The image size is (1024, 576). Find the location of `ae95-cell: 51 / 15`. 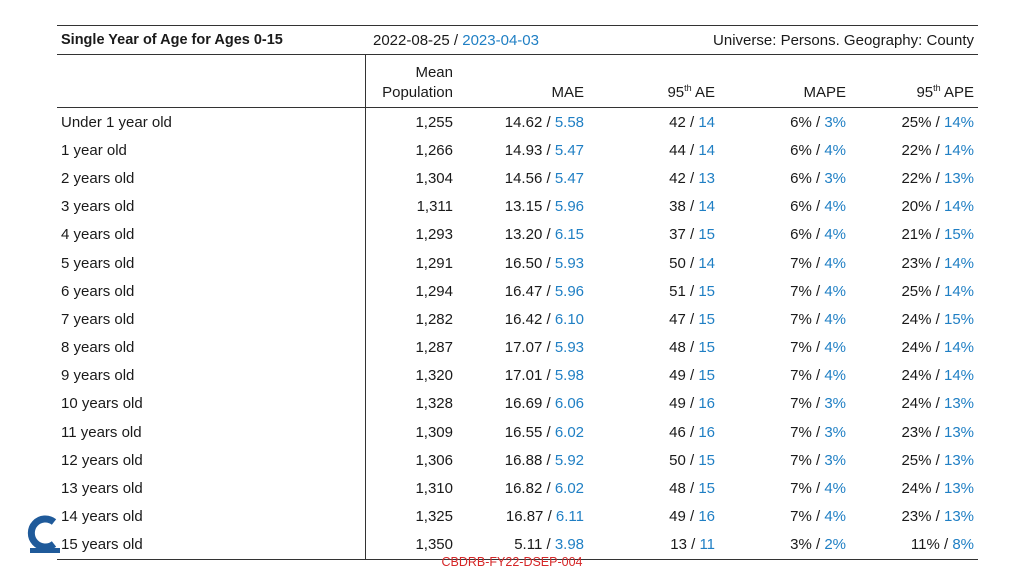

ae95-cell: 51 / 15 is located at coordinates (653, 291).